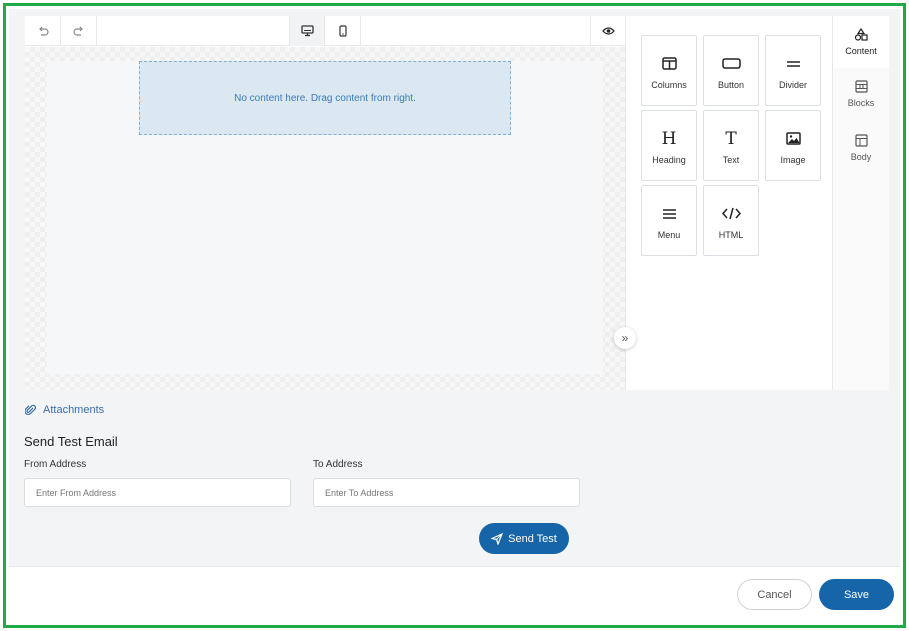 This screenshot has height=631, width=909. I want to click on to-address-input, so click(446, 492).